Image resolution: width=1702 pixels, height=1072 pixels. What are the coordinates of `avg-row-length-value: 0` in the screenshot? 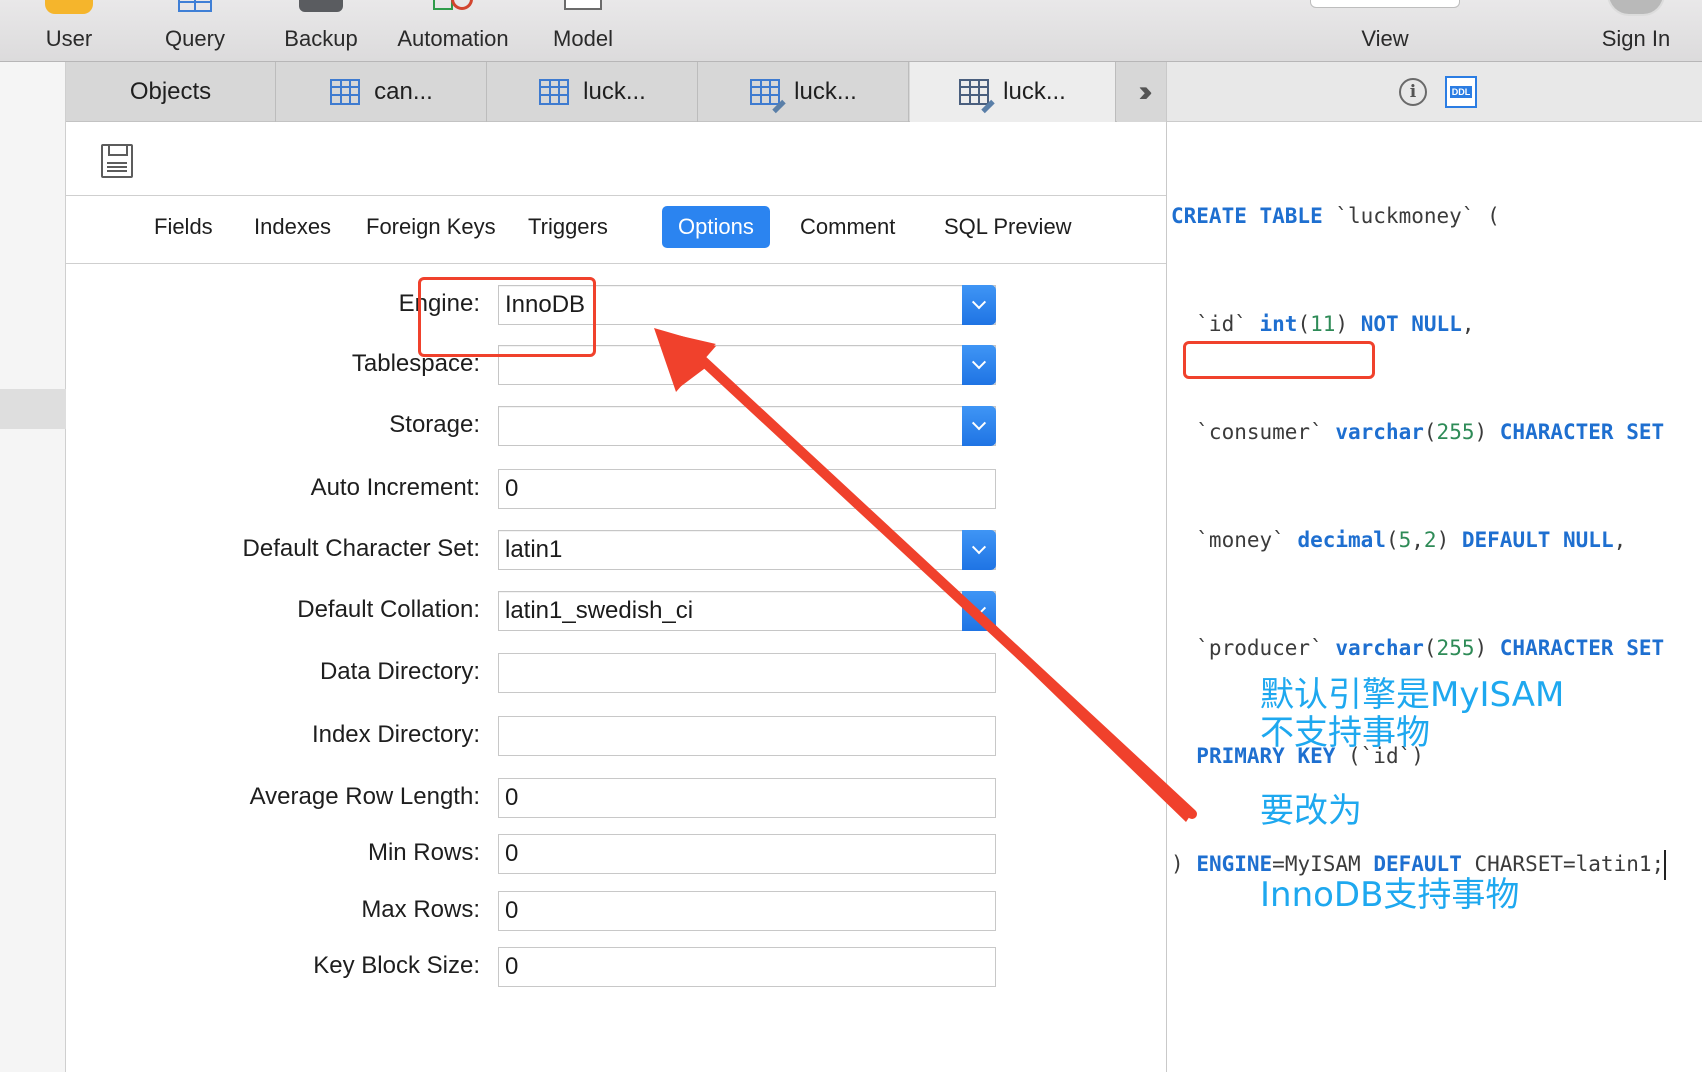 It's located at (512, 797).